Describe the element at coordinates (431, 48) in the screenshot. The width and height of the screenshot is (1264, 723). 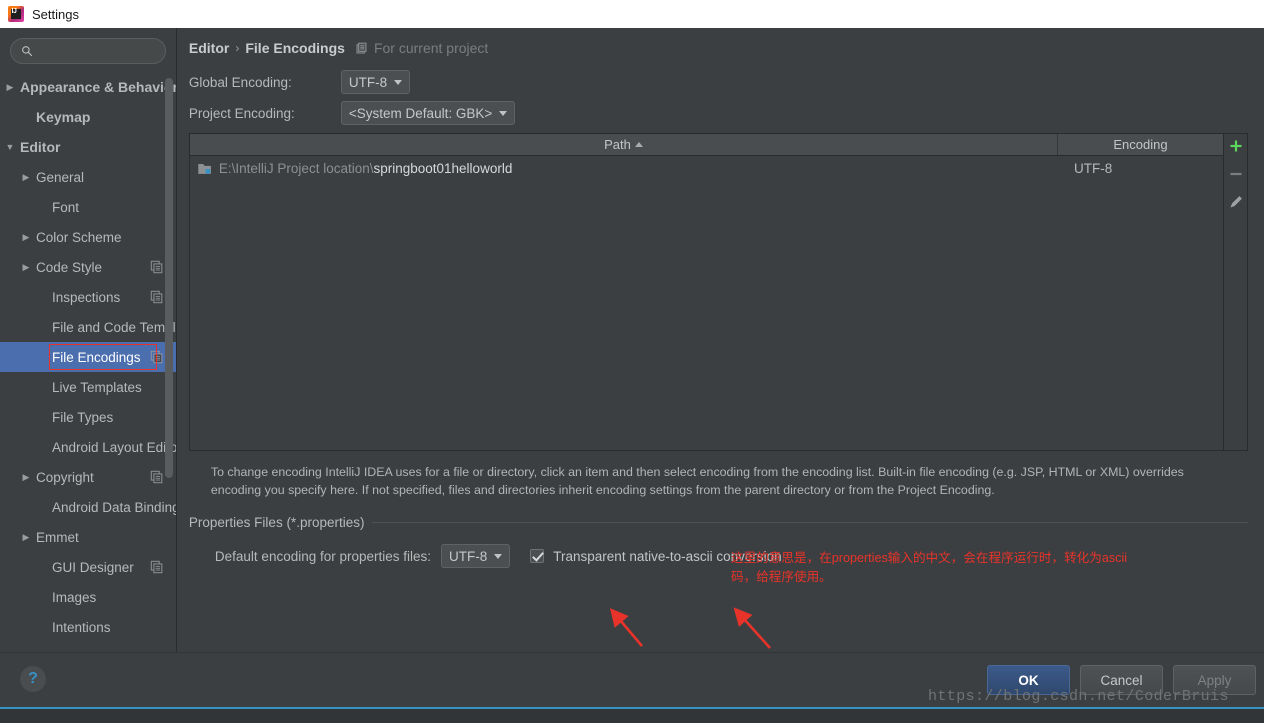
I see `breadcrumb-scope-note: For current project` at that location.